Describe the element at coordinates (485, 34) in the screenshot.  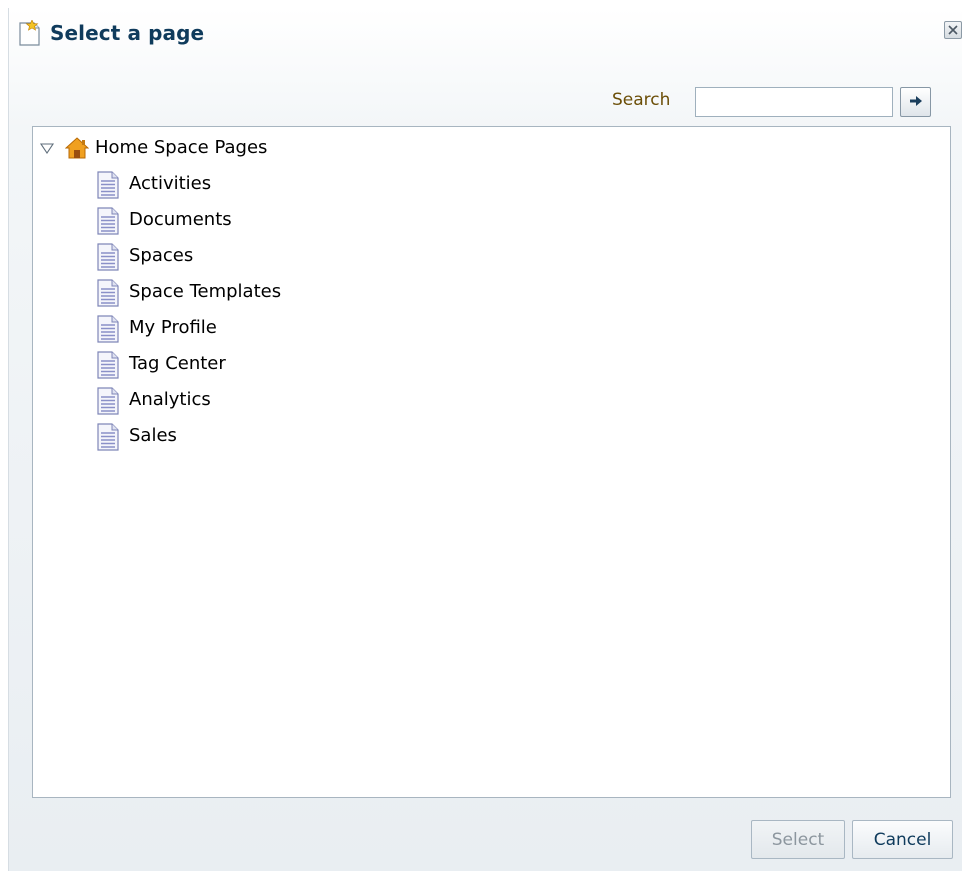
I see `dialog-title-bar: Select a page` at that location.